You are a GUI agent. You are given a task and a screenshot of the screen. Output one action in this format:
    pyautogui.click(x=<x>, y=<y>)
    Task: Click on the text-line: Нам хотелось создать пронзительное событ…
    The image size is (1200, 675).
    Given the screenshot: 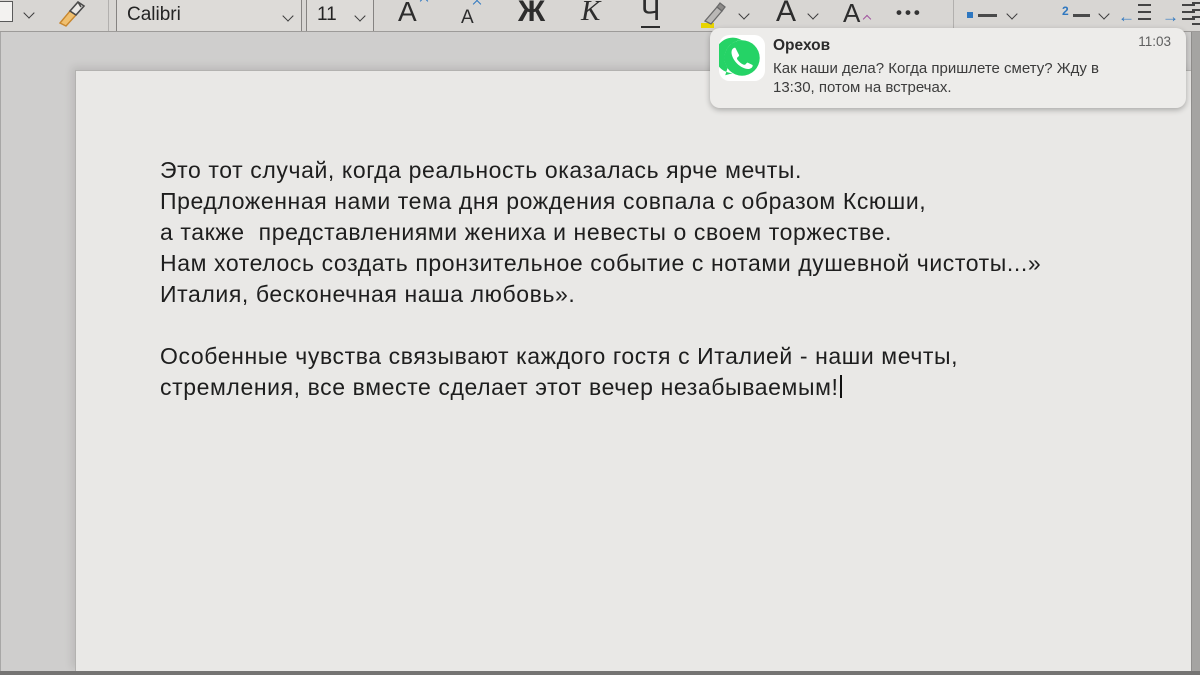 What is the action you would take?
    pyautogui.click(x=600, y=263)
    